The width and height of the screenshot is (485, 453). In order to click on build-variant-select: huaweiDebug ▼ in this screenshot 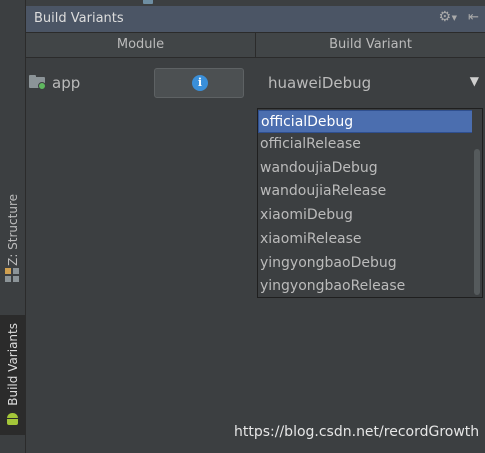, I will do `click(376, 83)`.